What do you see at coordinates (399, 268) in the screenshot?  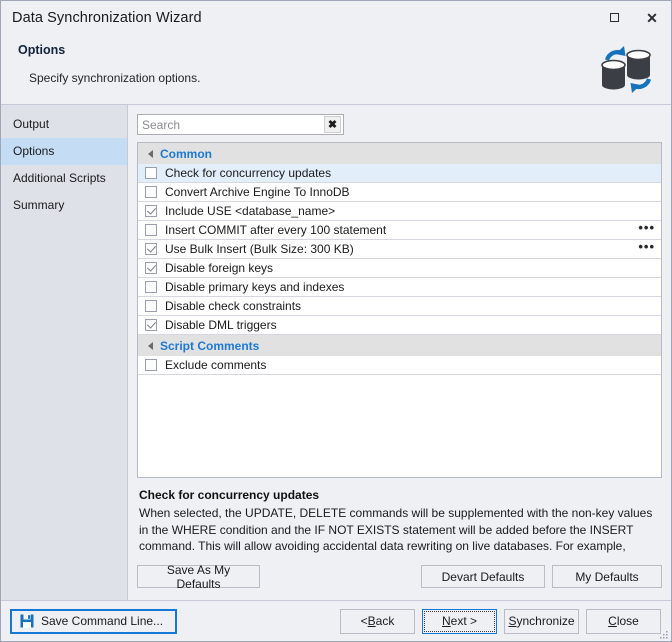 I see `table-row: Disable foreign keys` at bounding box center [399, 268].